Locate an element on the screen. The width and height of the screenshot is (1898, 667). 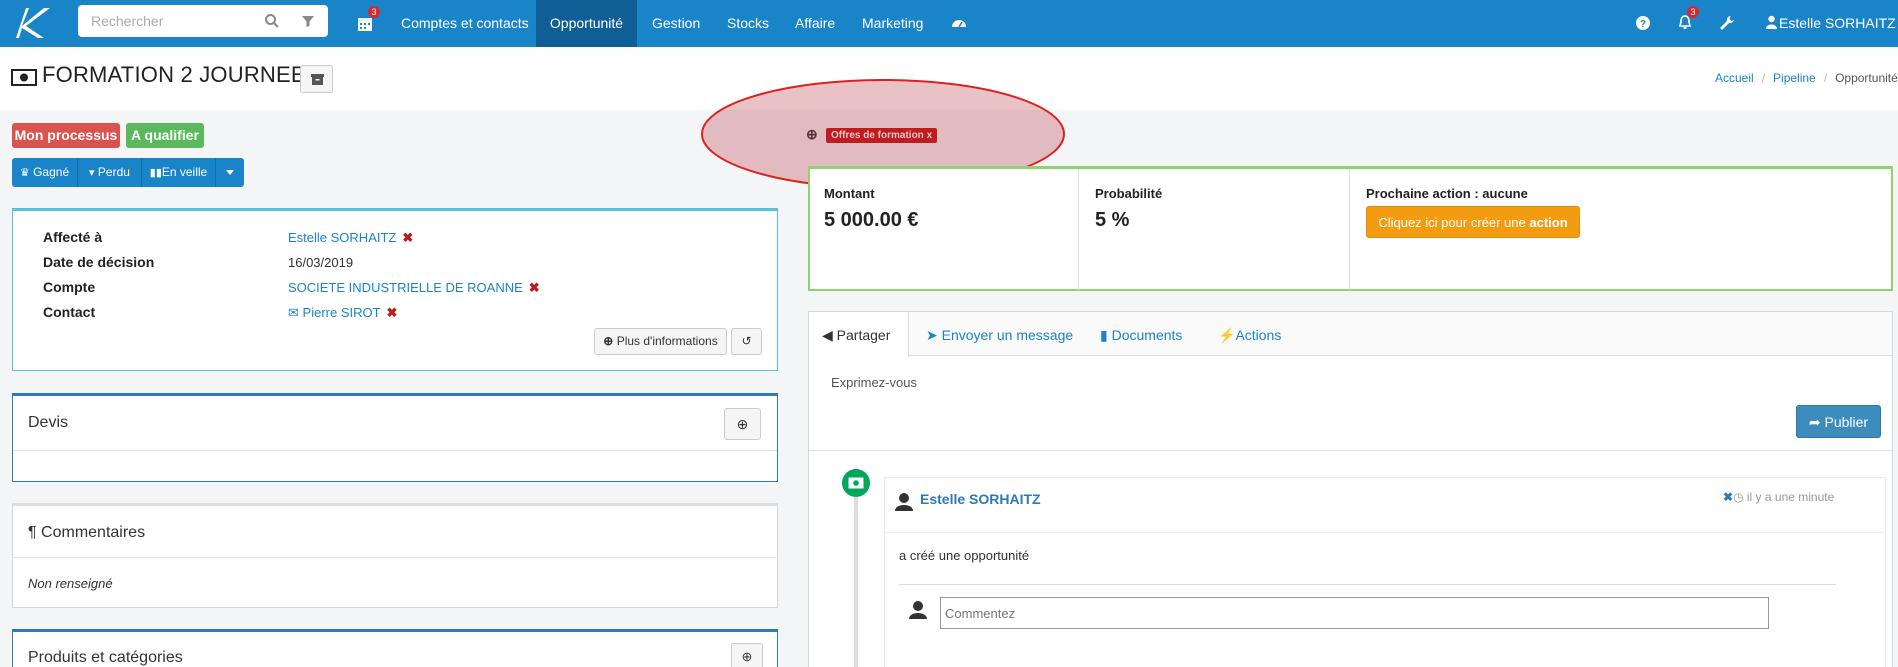
wrench-icon is located at coordinates (1727, 23).